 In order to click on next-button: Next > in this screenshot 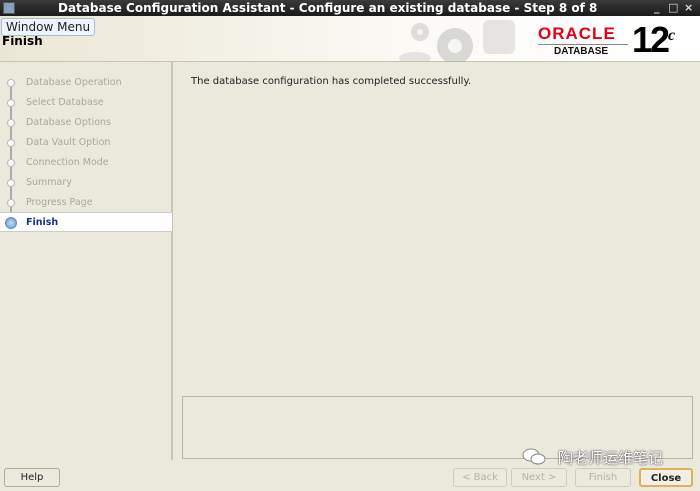, I will do `click(539, 477)`.